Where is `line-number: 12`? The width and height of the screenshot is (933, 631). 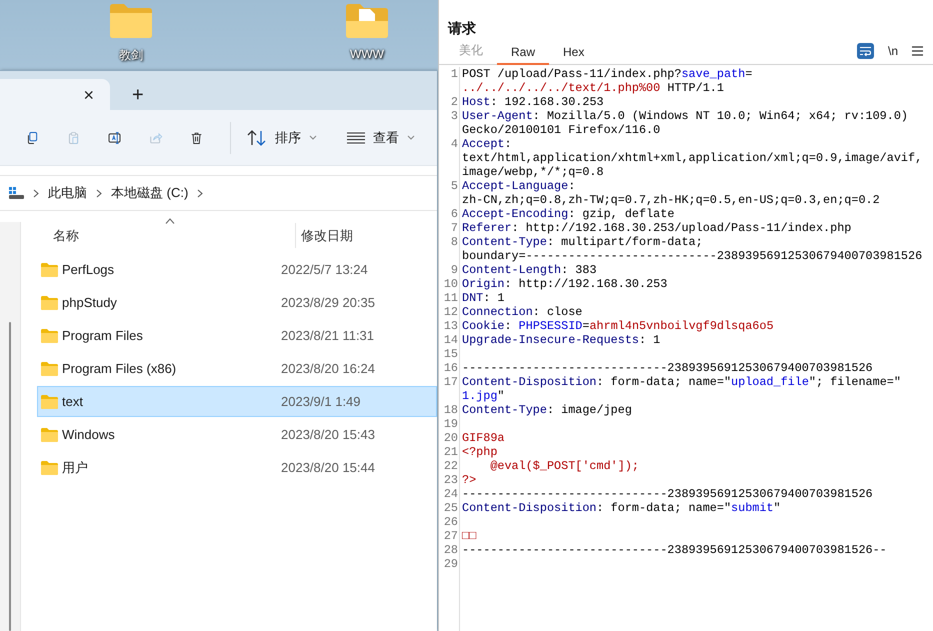
line-number: 12 is located at coordinates (451, 312).